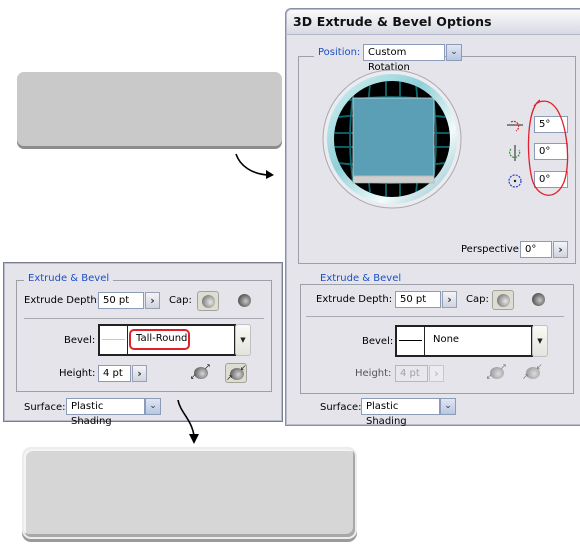 This screenshot has width=580, height=550. I want to click on perspective-slider-button: ›, so click(560, 249).